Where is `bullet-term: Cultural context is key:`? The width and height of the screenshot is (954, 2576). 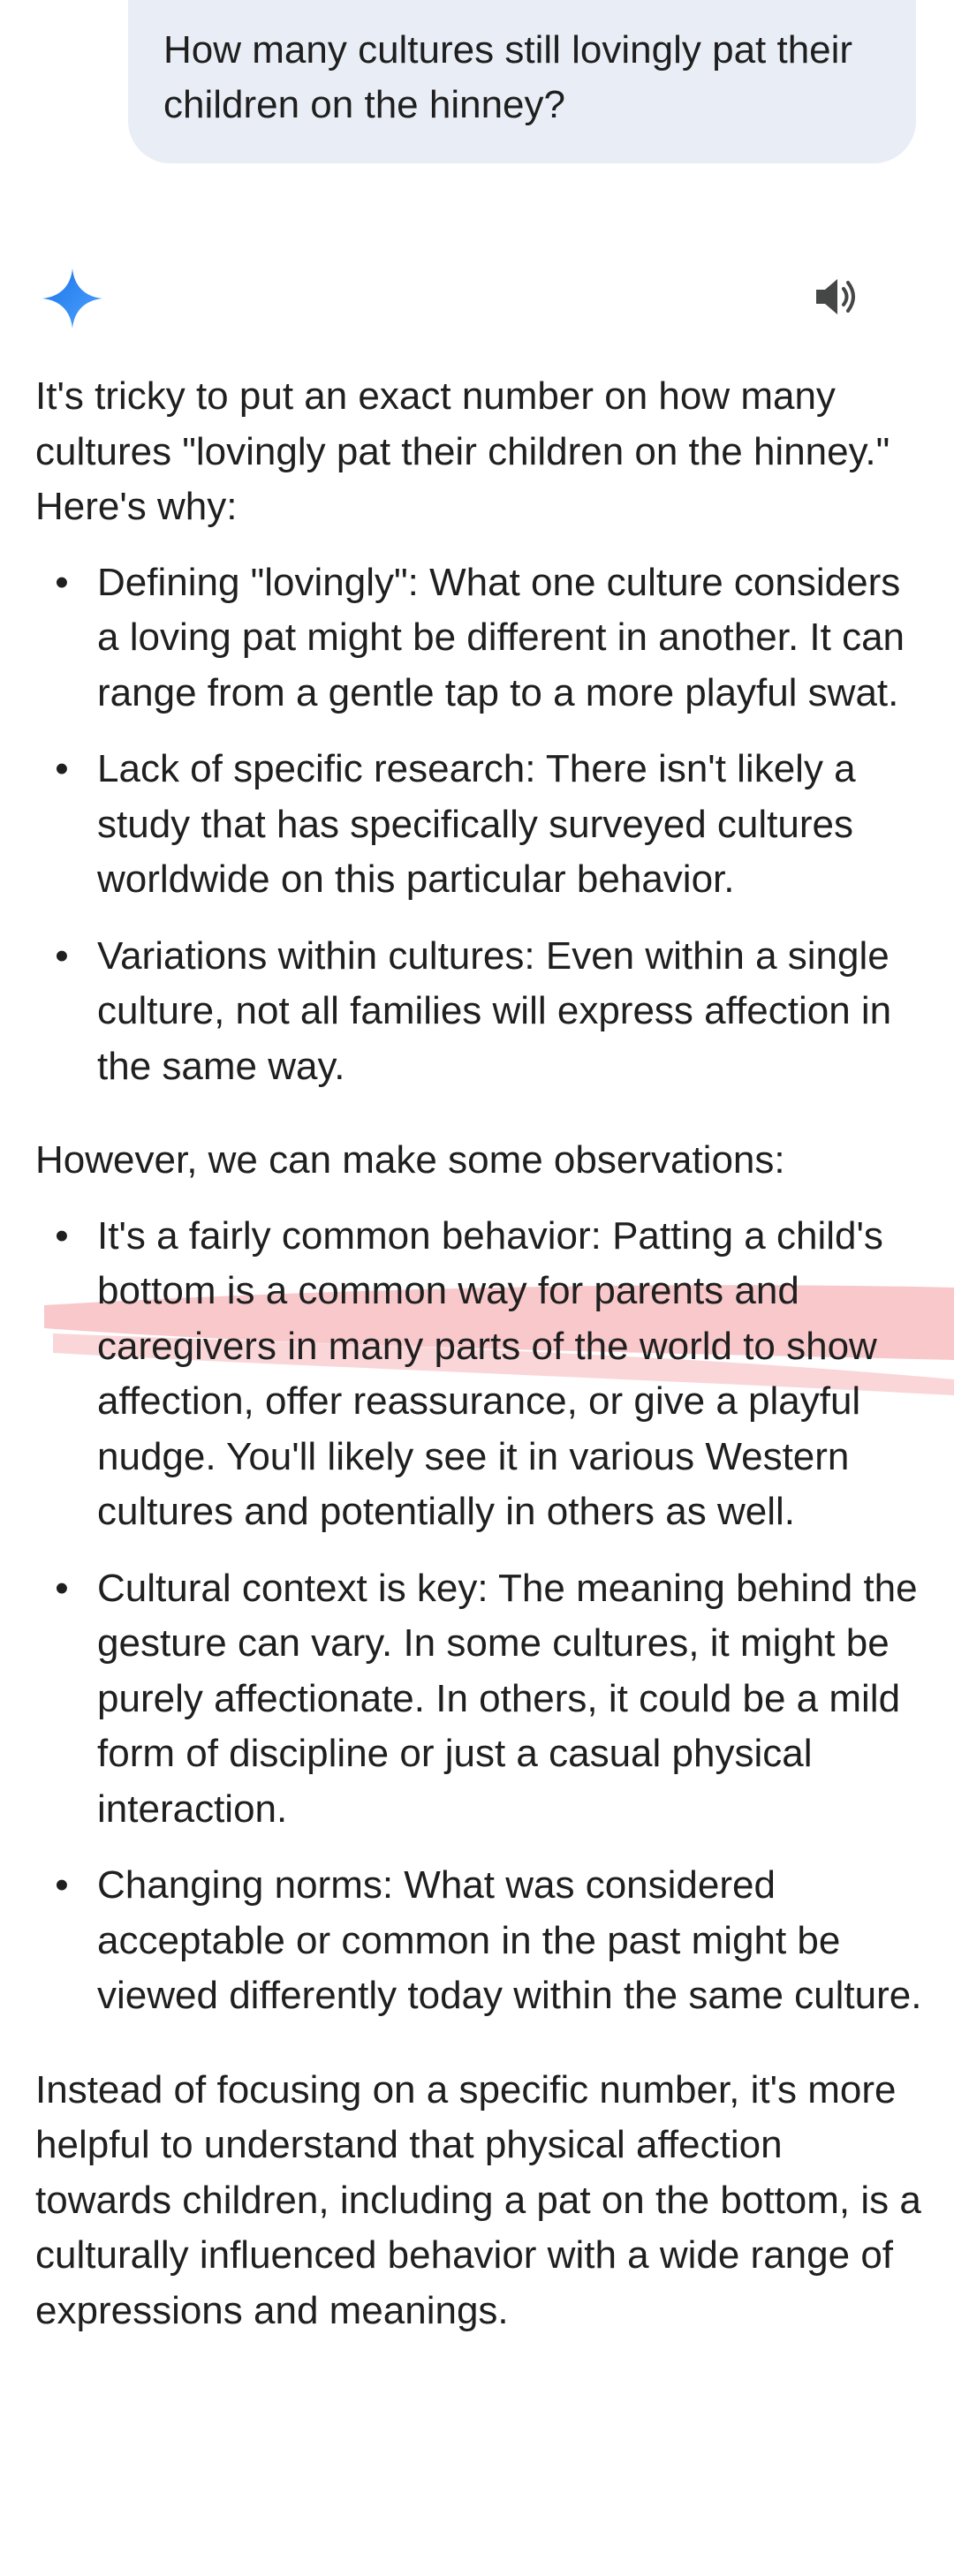
bullet-term: Cultural context is key: is located at coordinates (292, 1588).